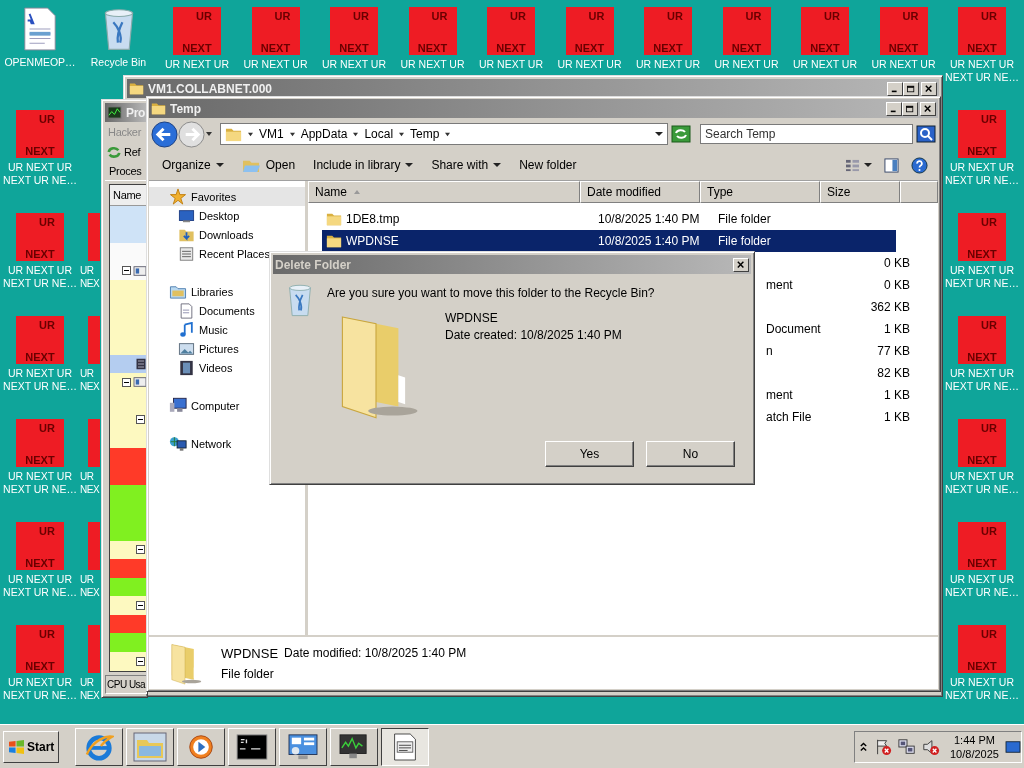 This screenshot has height=768, width=1024. I want to click on minimize-button, so click(894, 108).